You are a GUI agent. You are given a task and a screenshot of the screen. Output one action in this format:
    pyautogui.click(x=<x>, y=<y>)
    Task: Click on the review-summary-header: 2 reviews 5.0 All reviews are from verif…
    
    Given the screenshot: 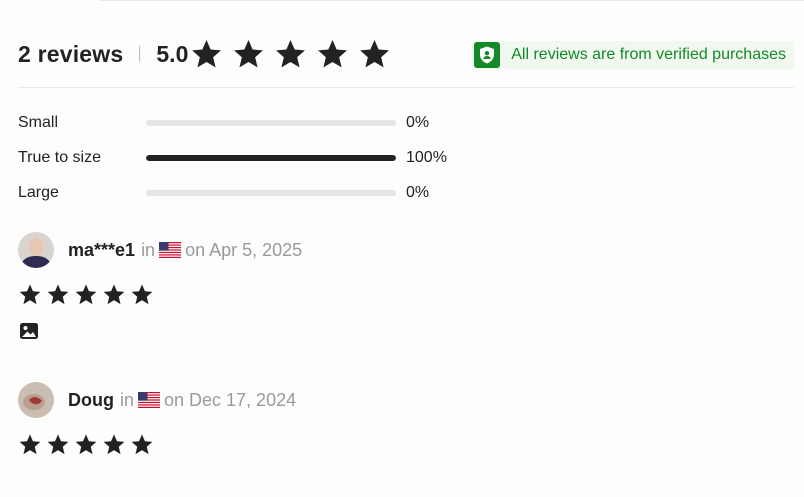 What is the action you would take?
    pyautogui.click(x=406, y=54)
    